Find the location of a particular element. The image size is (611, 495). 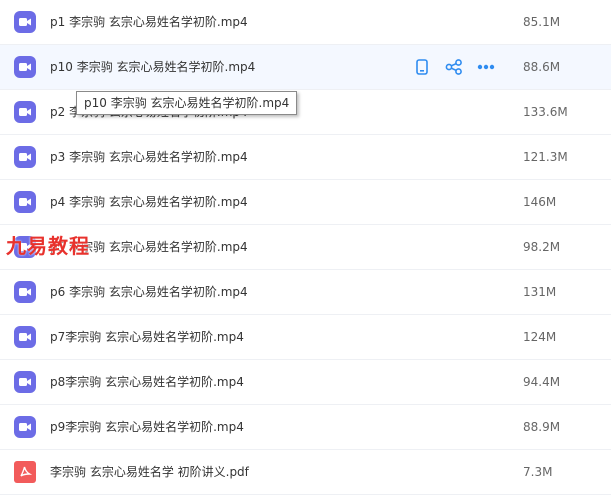

file-row: p1 李宗驹 玄宗心易姓名学初阶.mp4 85.1M is located at coordinates (305, 22).